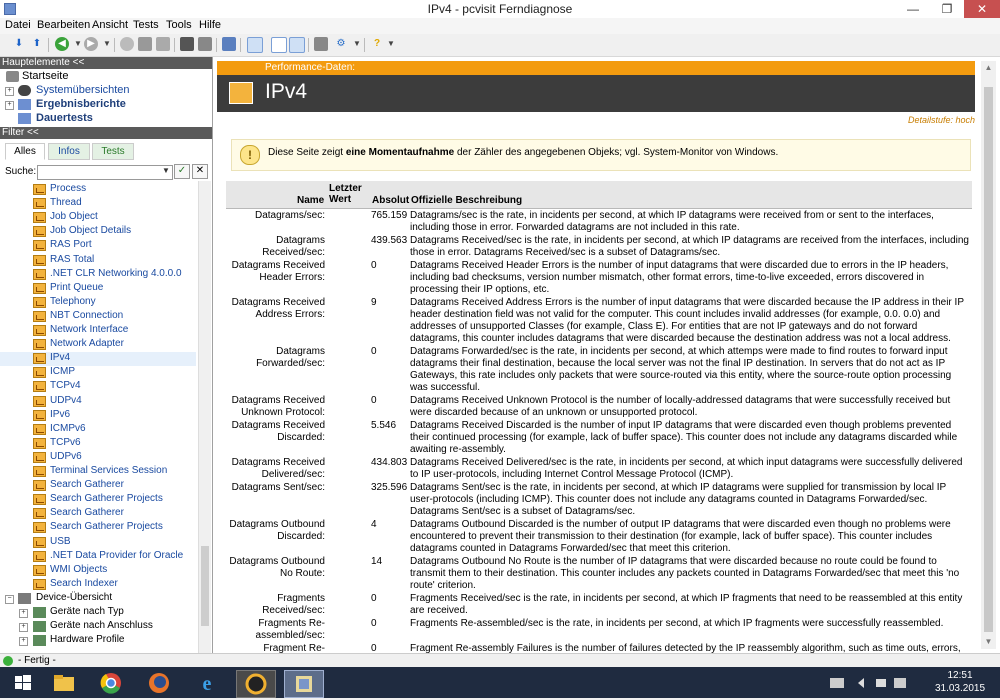  I want to click on search-clear-icon: ✕, so click(200, 171).